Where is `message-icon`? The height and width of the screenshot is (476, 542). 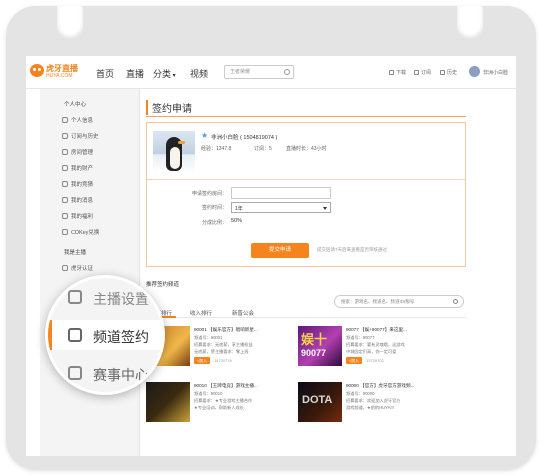 message-icon is located at coordinates (65, 200).